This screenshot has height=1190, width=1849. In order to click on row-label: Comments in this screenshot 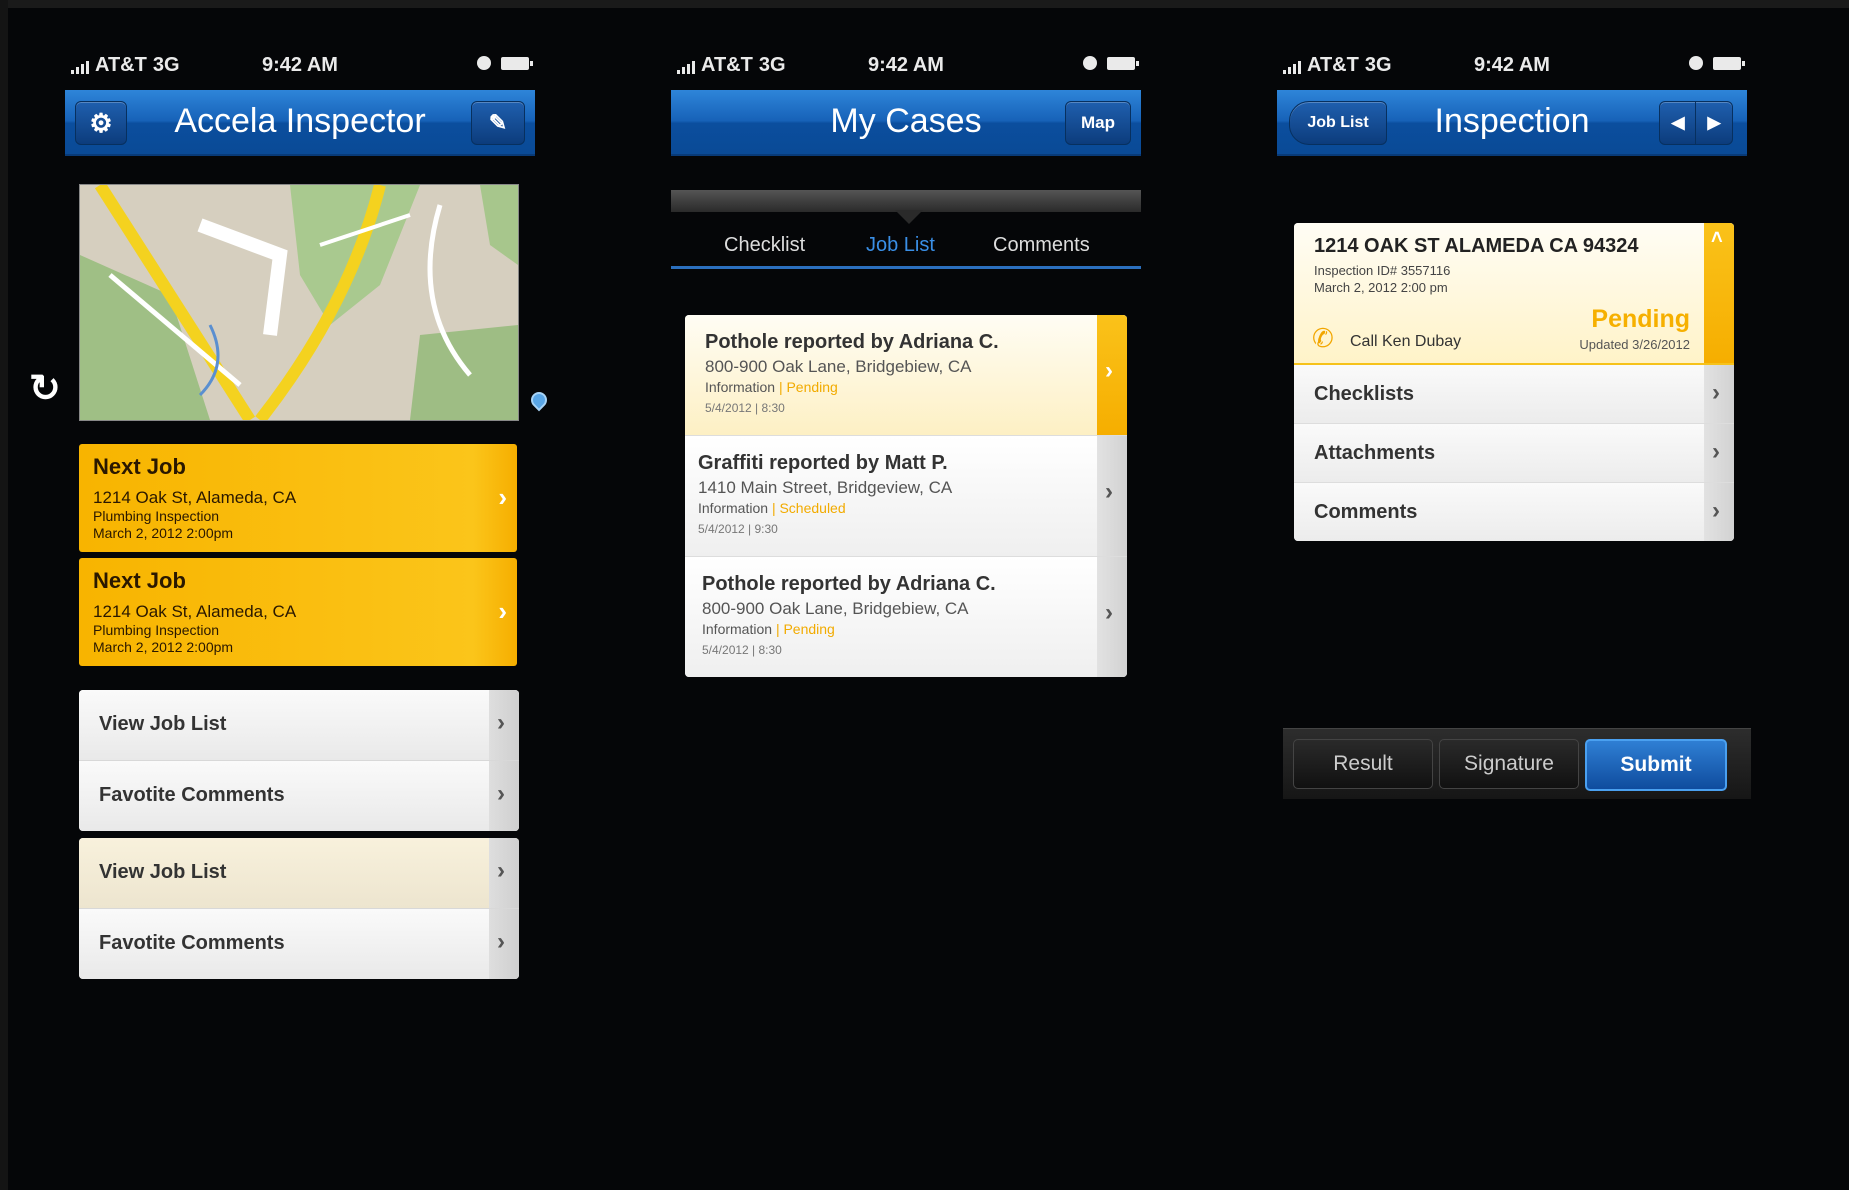, I will do `click(1366, 512)`.